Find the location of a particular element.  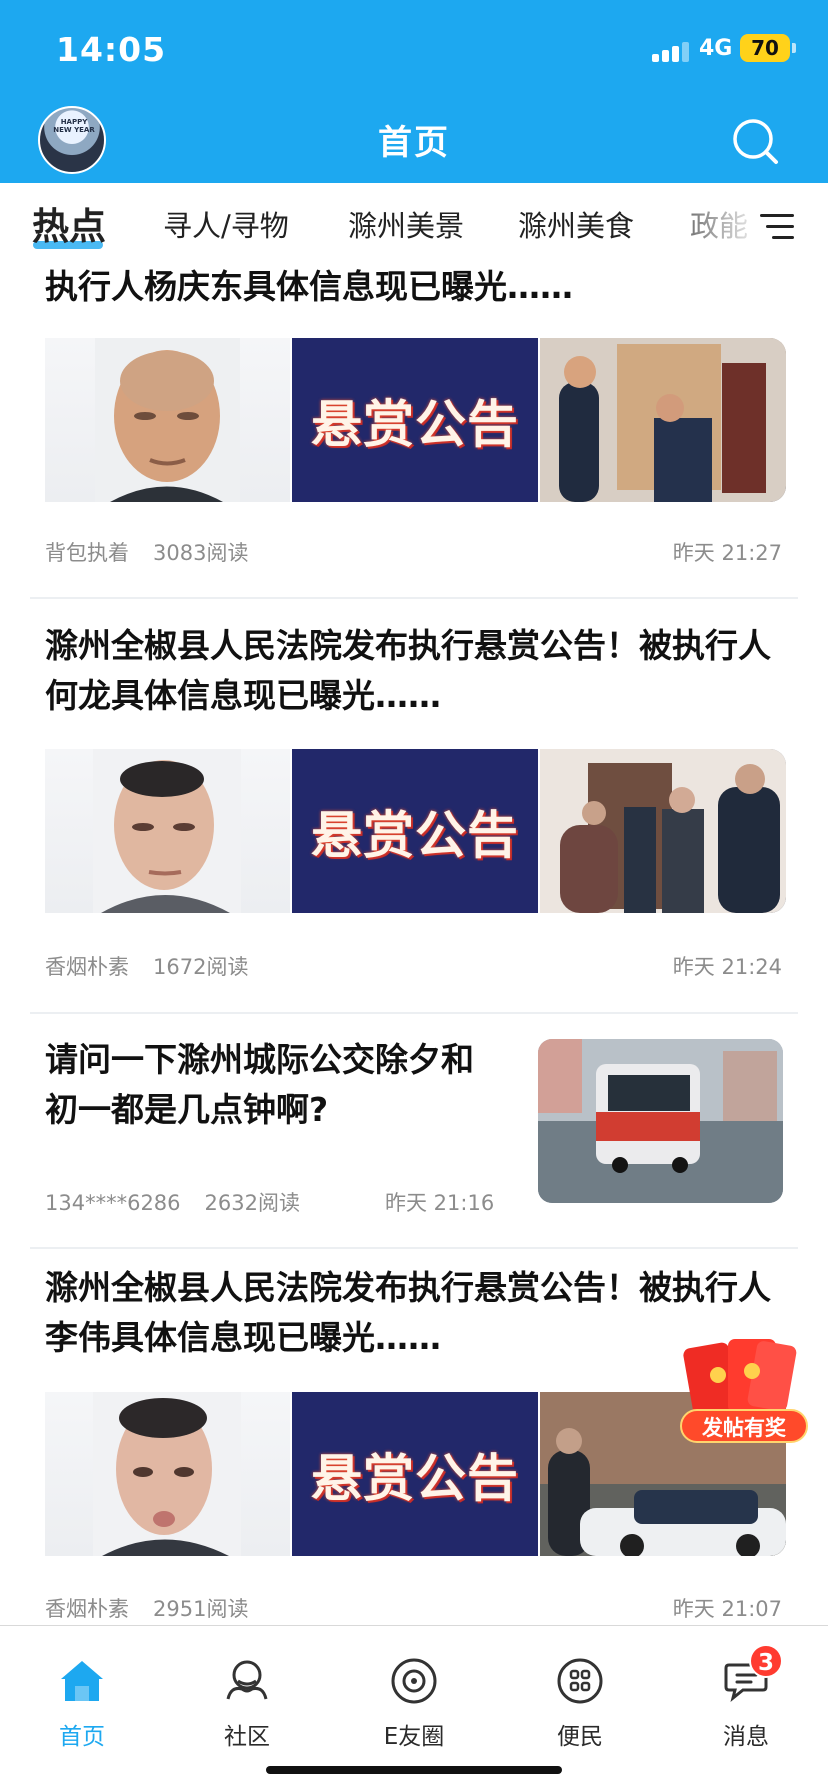

tab-hot: 热点 is located at coordinates (69, 223).